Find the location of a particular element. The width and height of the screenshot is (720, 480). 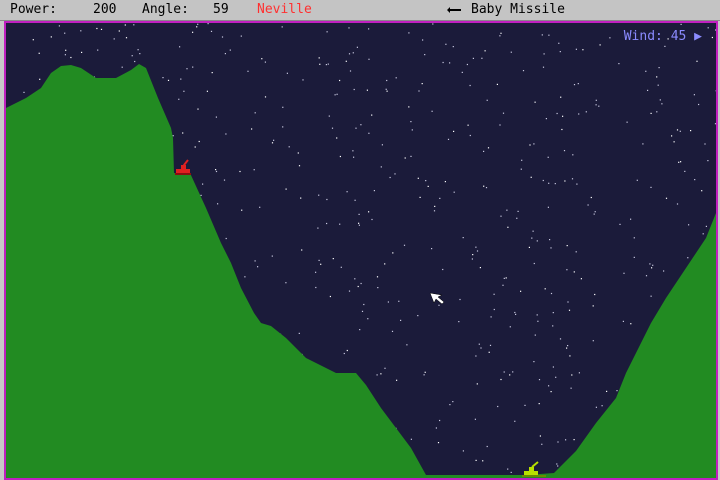

active-player-name: Neville is located at coordinates (284, 9).